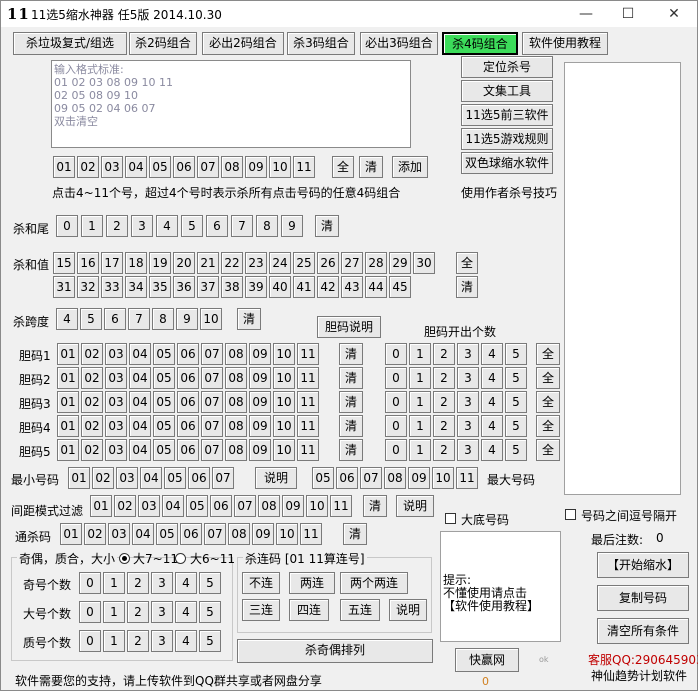 This screenshot has width=698, height=691. Describe the element at coordinates (276, 478) in the screenshot. I see `min-max-help-button: 说明` at that location.